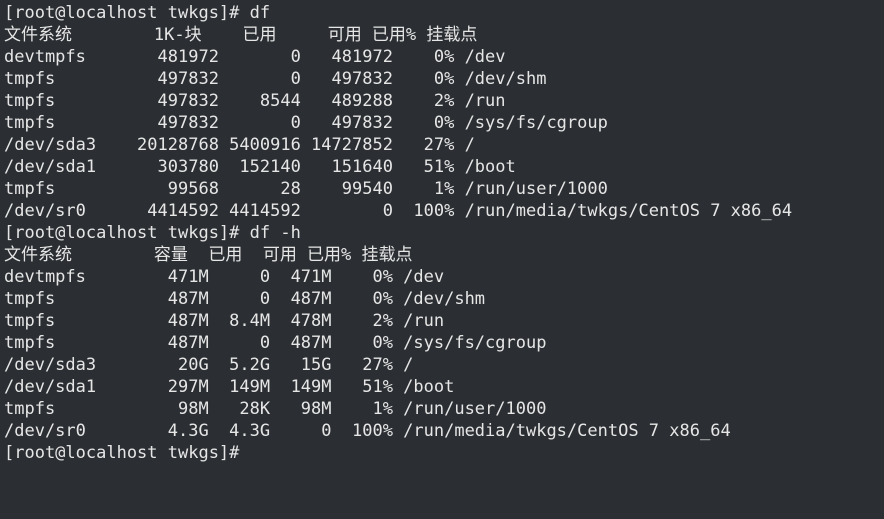 This screenshot has width=884, height=519. What do you see at coordinates (306, 189) in the screenshot?
I see `df-row: tmpfs 99568 28 99540 1% /run/user/1000` at bounding box center [306, 189].